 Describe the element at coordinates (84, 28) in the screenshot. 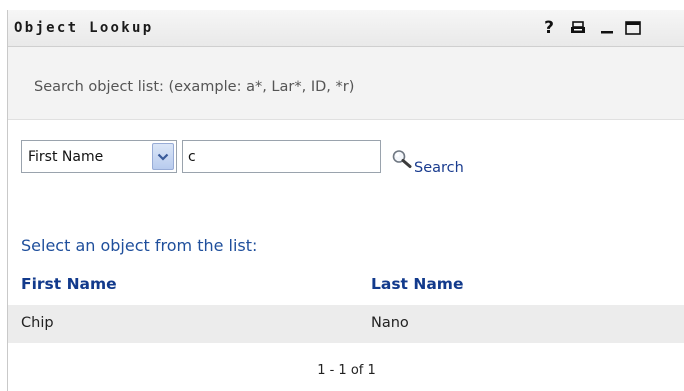

I see `window-title: Object Lookup` at that location.